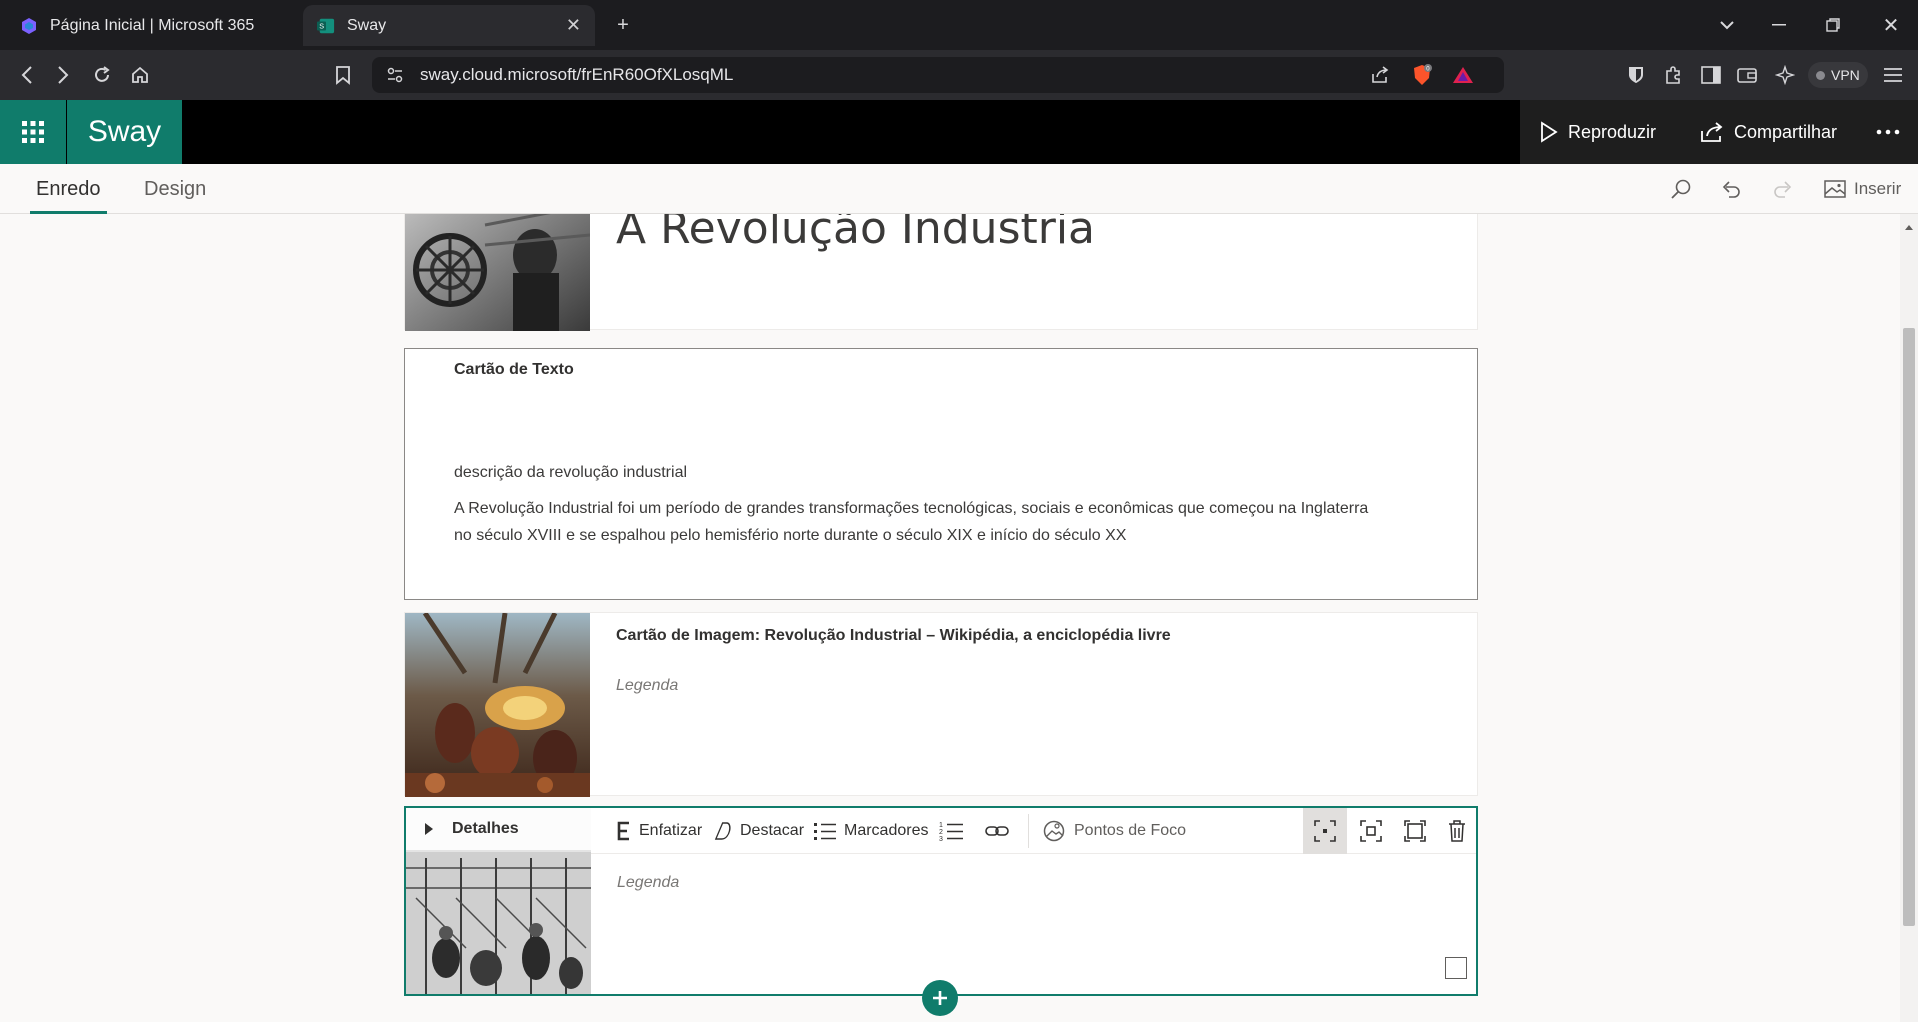  What do you see at coordinates (886, 830) in the screenshot?
I see `bullets-label: Marcadores` at bounding box center [886, 830].